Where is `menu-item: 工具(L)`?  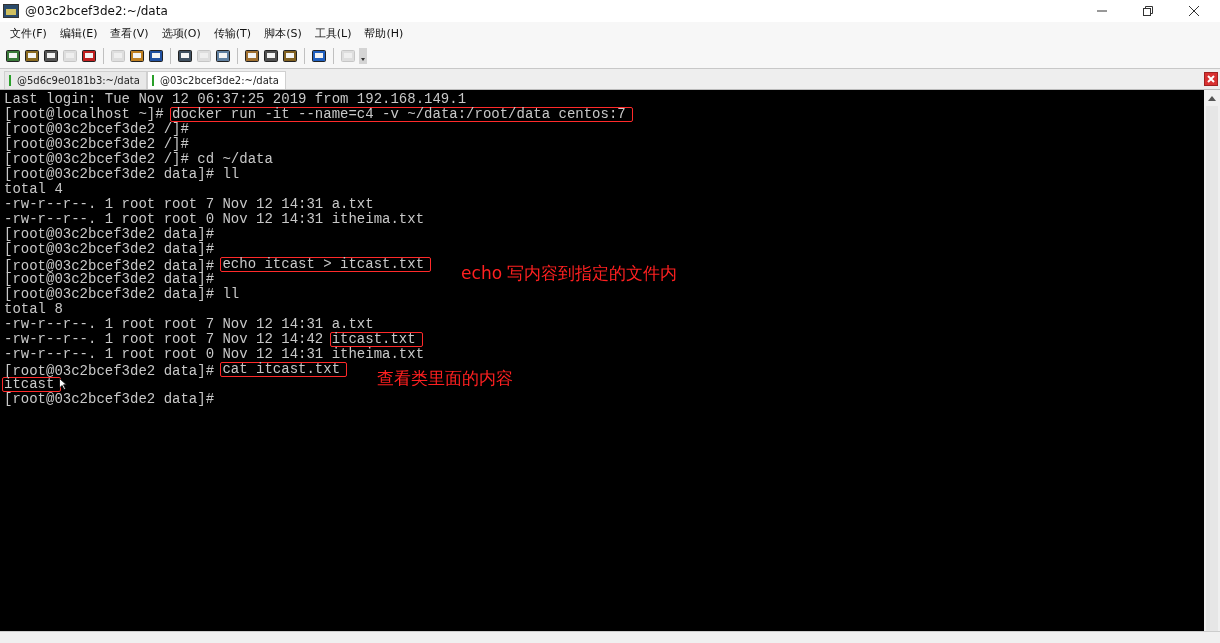 menu-item: 工具(L) is located at coordinates (333, 33).